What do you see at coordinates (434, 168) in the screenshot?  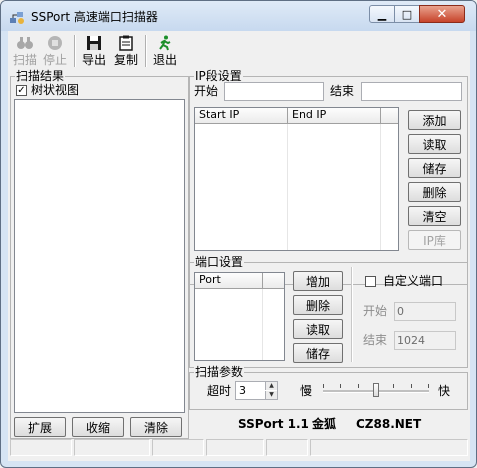 I see `ip-save-button: 储存` at bounding box center [434, 168].